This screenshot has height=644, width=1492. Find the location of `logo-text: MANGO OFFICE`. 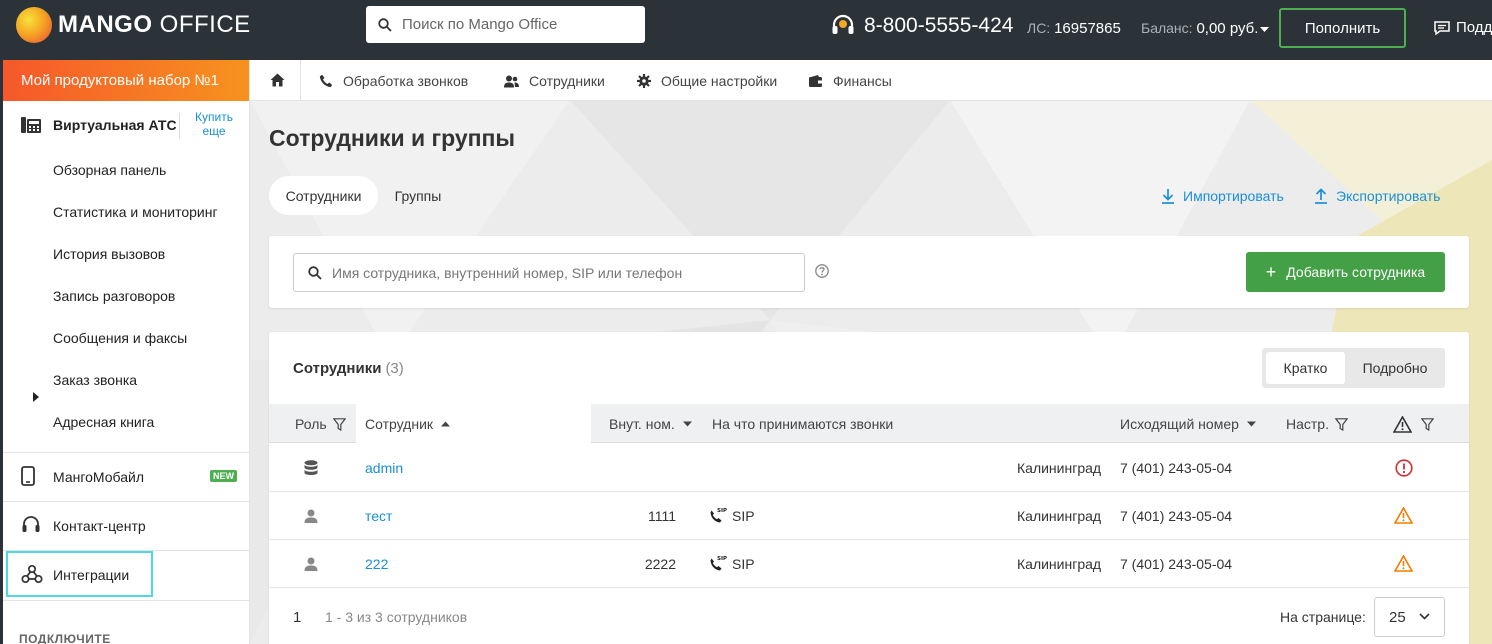

logo-text: MANGO OFFICE is located at coordinates (154, 24).